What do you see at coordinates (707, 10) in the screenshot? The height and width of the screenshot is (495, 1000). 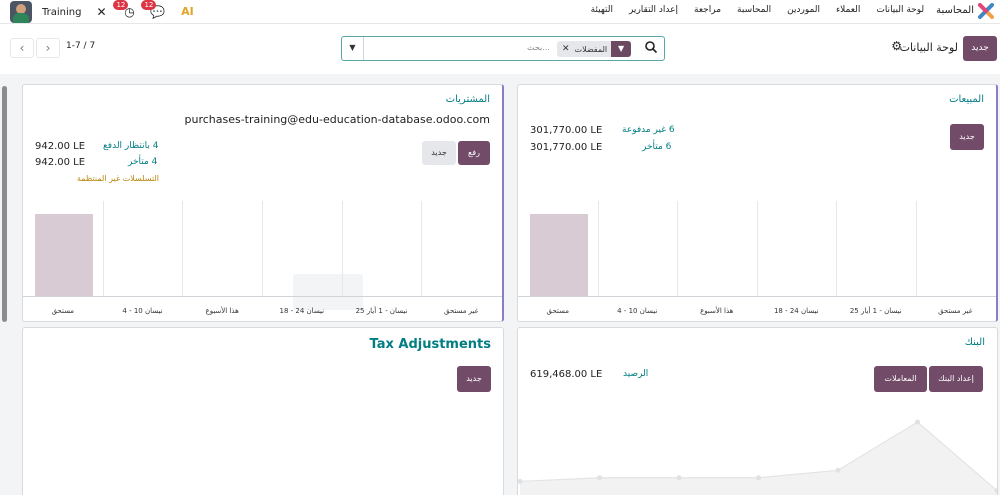 I see `menu-item-review: مراجعة` at bounding box center [707, 10].